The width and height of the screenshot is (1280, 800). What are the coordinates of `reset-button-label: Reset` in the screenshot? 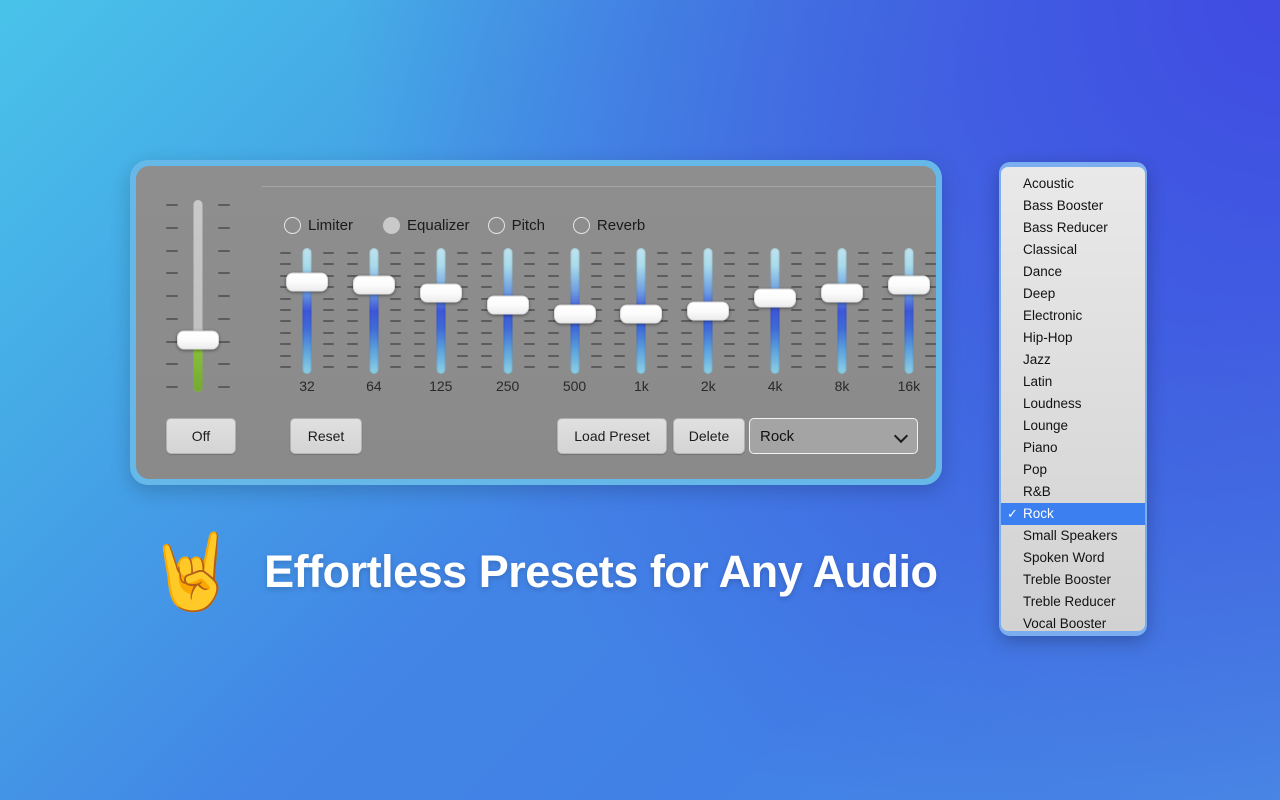 It's located at (326, 436).